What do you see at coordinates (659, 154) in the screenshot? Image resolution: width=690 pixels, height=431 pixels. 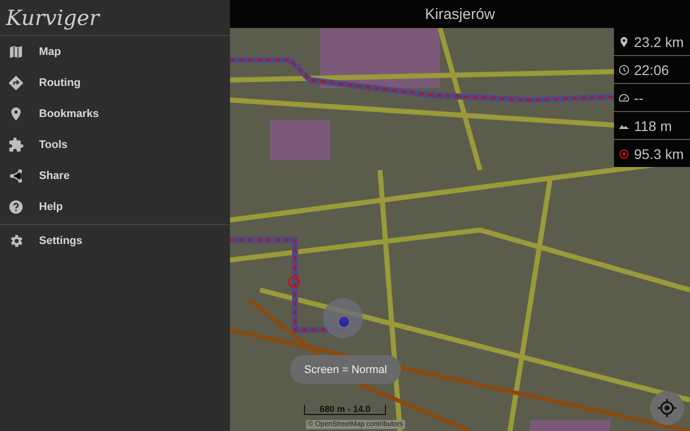 I see `stat-value: 95.3 km` at bounding box center [659, 154].